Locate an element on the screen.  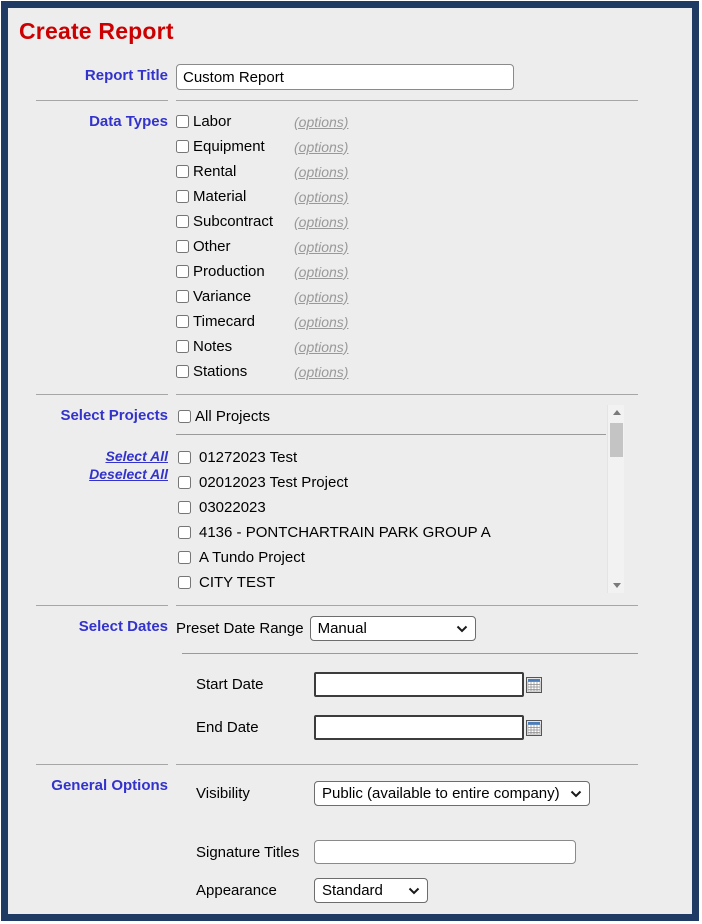
select-dates-label: Select Dates is located at coordinates (123, 626).